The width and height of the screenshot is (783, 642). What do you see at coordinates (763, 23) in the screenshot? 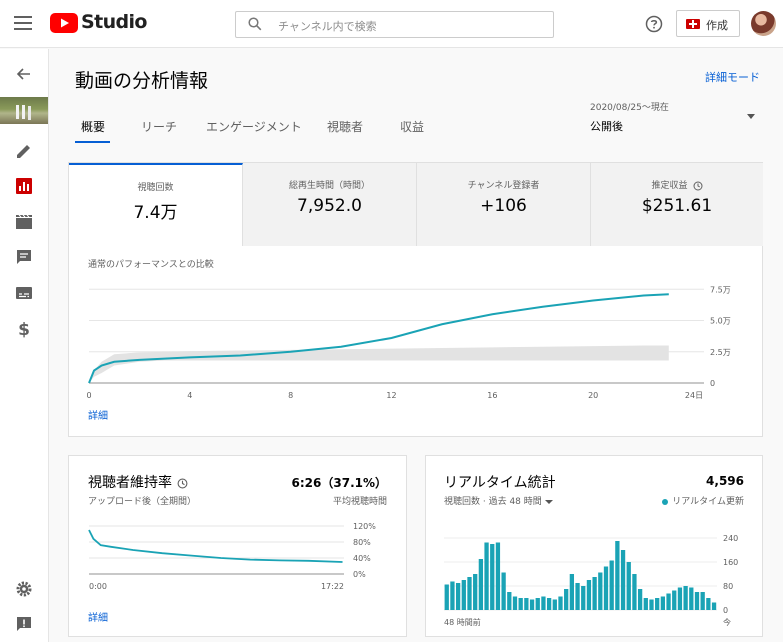
I see `avatar` at bounding box center [763, 23].